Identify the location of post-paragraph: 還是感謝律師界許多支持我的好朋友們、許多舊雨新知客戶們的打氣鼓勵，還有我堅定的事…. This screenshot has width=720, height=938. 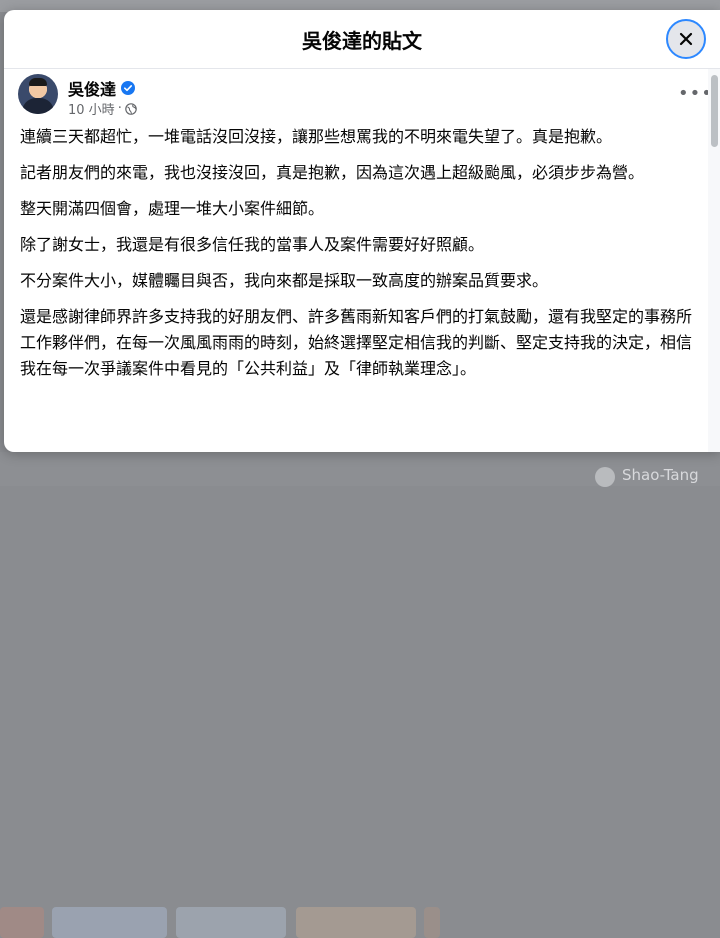
(356, 342).